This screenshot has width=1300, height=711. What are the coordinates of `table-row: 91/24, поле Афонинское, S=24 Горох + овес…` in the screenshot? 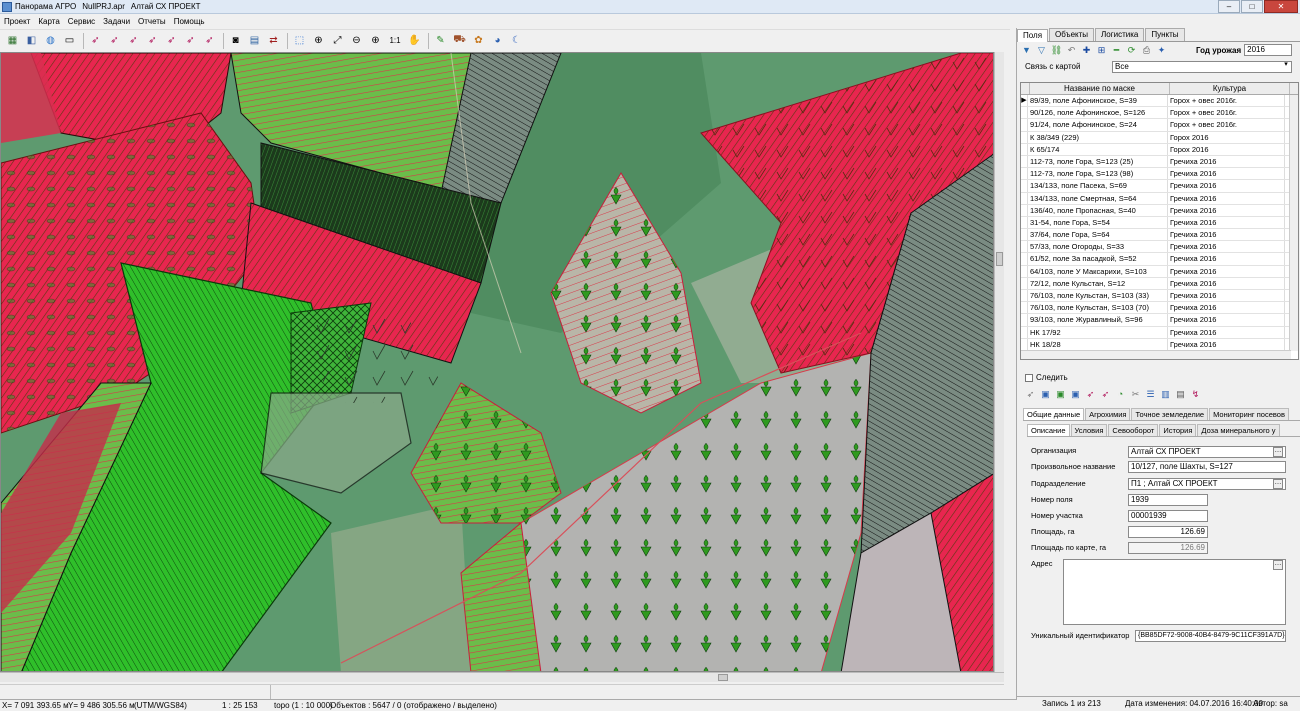 It's located at (1159, 125).